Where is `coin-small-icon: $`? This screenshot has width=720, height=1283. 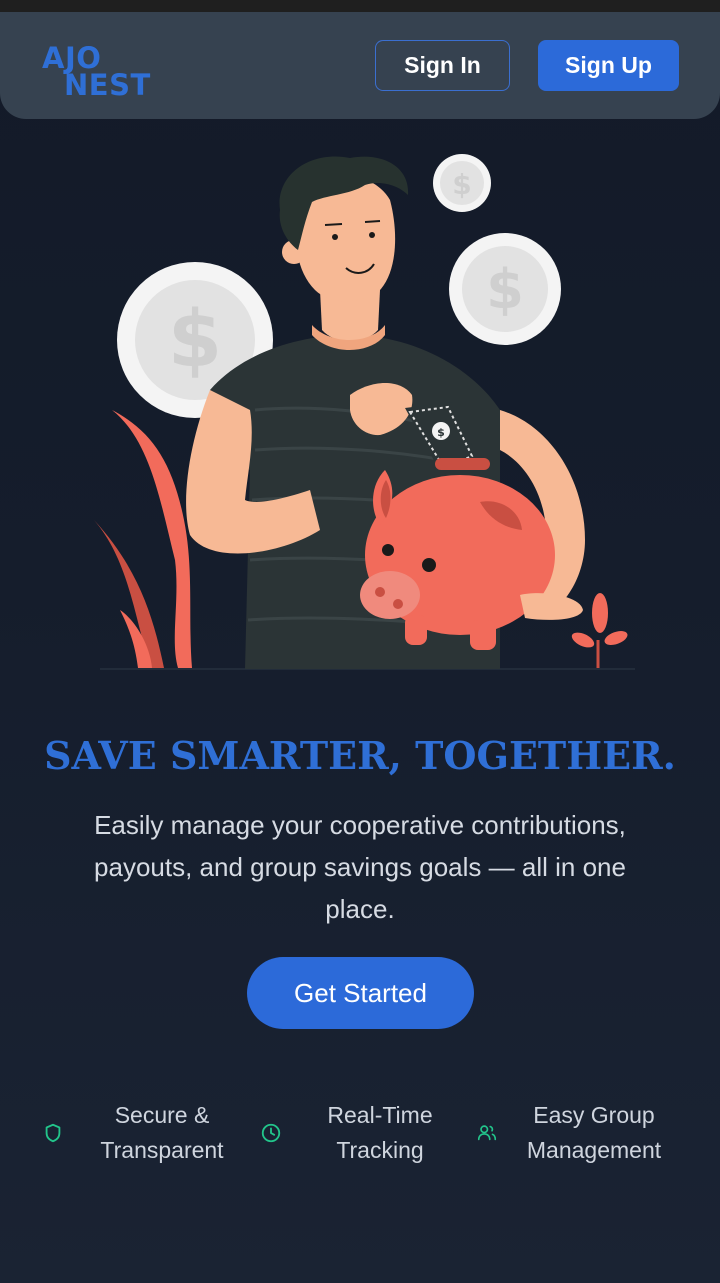 coin-small-icon: $ is located at coordinates (462, 183).